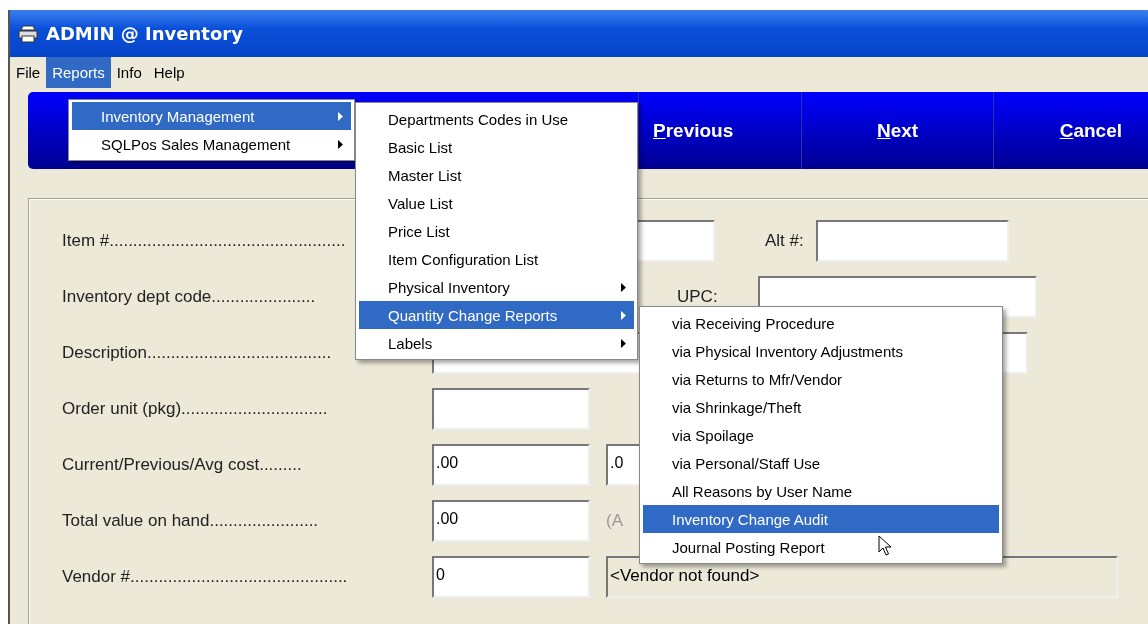 The image size is (1148, 624). What do you see at coordinates (821, 491) in the screenshot?
I see `menu-item: All Reasons by User Name` at bounding box center [821, 491].